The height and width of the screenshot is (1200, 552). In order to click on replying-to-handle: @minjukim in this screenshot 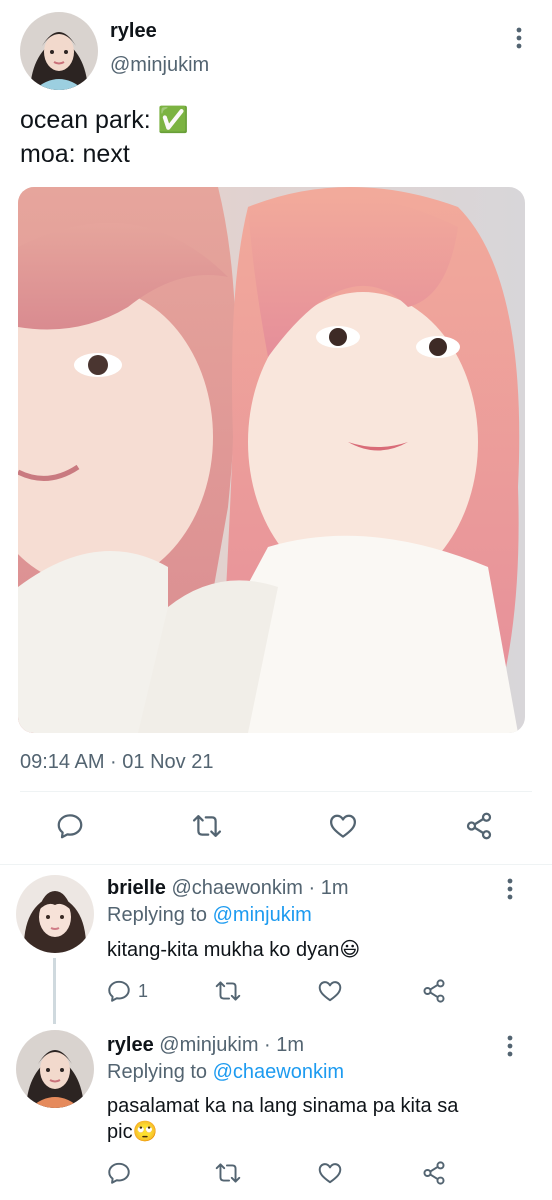, I will do `click(262, 915)`.